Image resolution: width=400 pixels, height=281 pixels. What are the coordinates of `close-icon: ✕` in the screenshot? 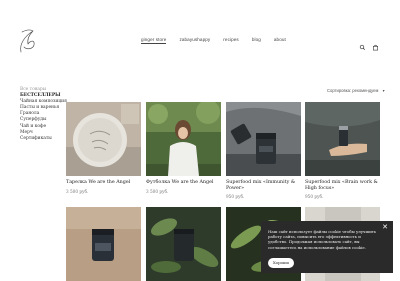 It's located at (385, 226).